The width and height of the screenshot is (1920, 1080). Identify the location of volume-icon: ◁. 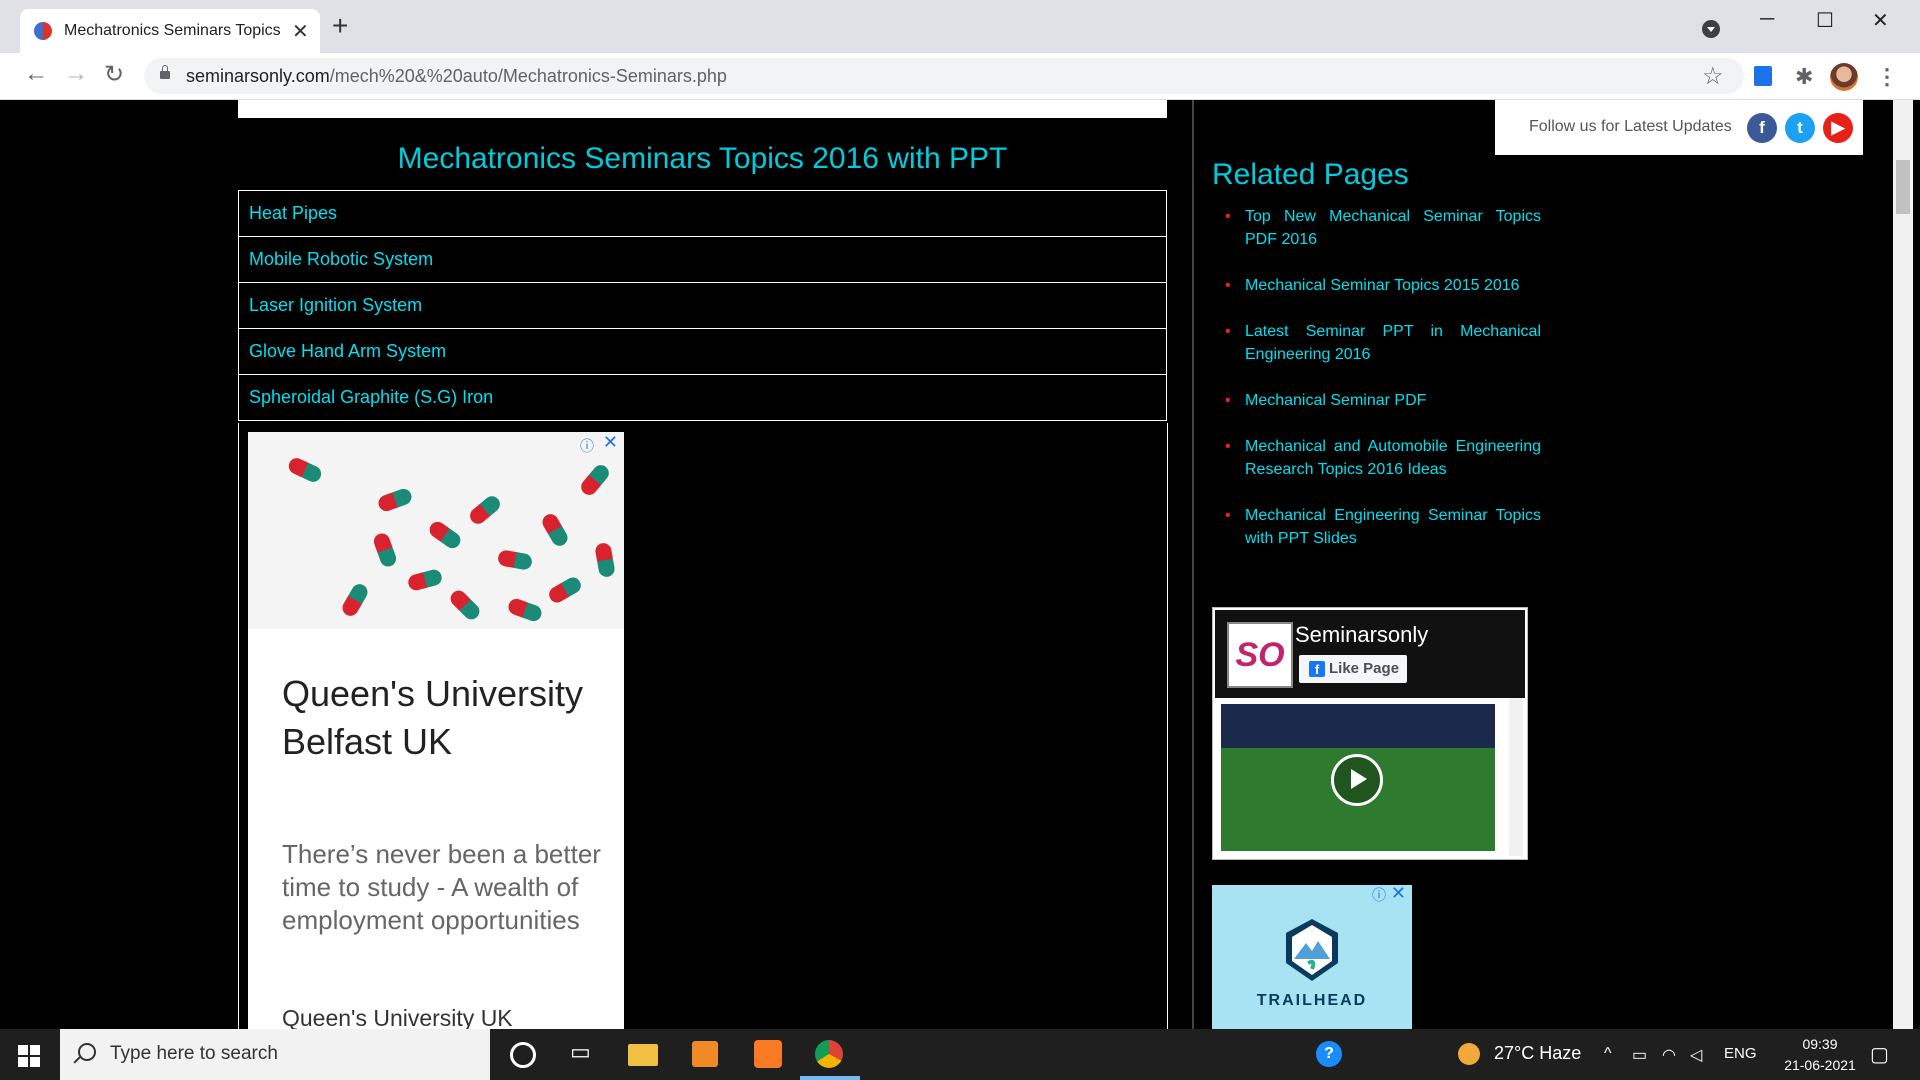
(1696, 1055).